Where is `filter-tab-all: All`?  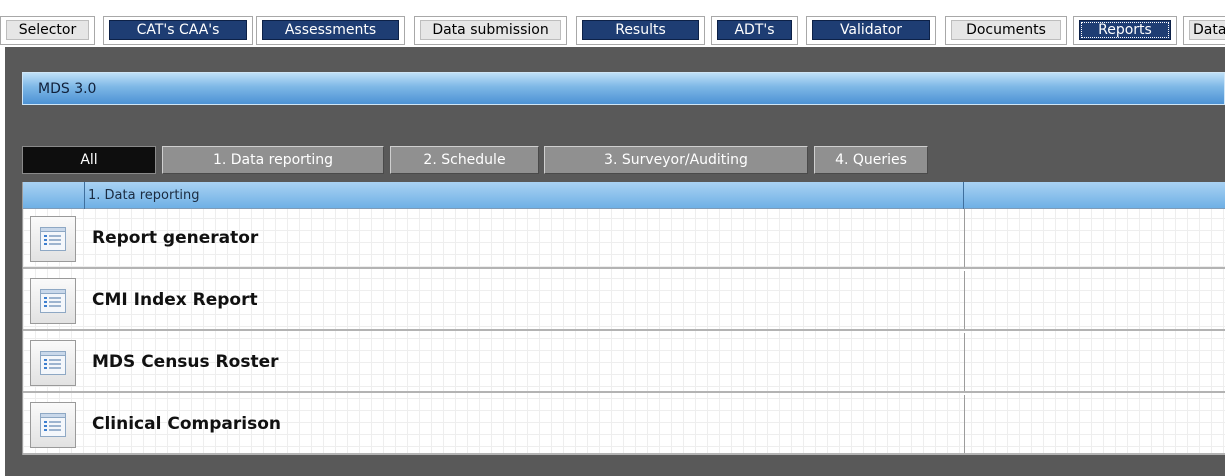 filter-tab-all: All is located at coordinates (89, 160).